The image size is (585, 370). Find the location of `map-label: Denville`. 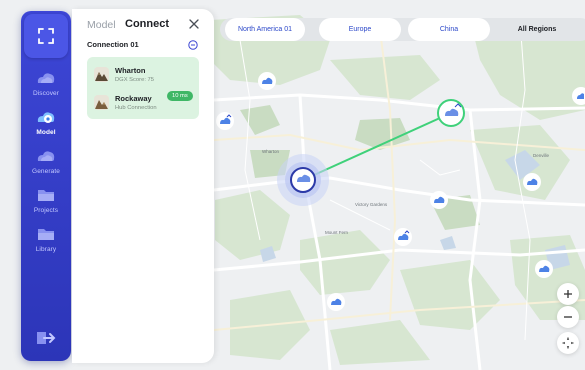

map-label: Denville is located at coordinates (541, 155).